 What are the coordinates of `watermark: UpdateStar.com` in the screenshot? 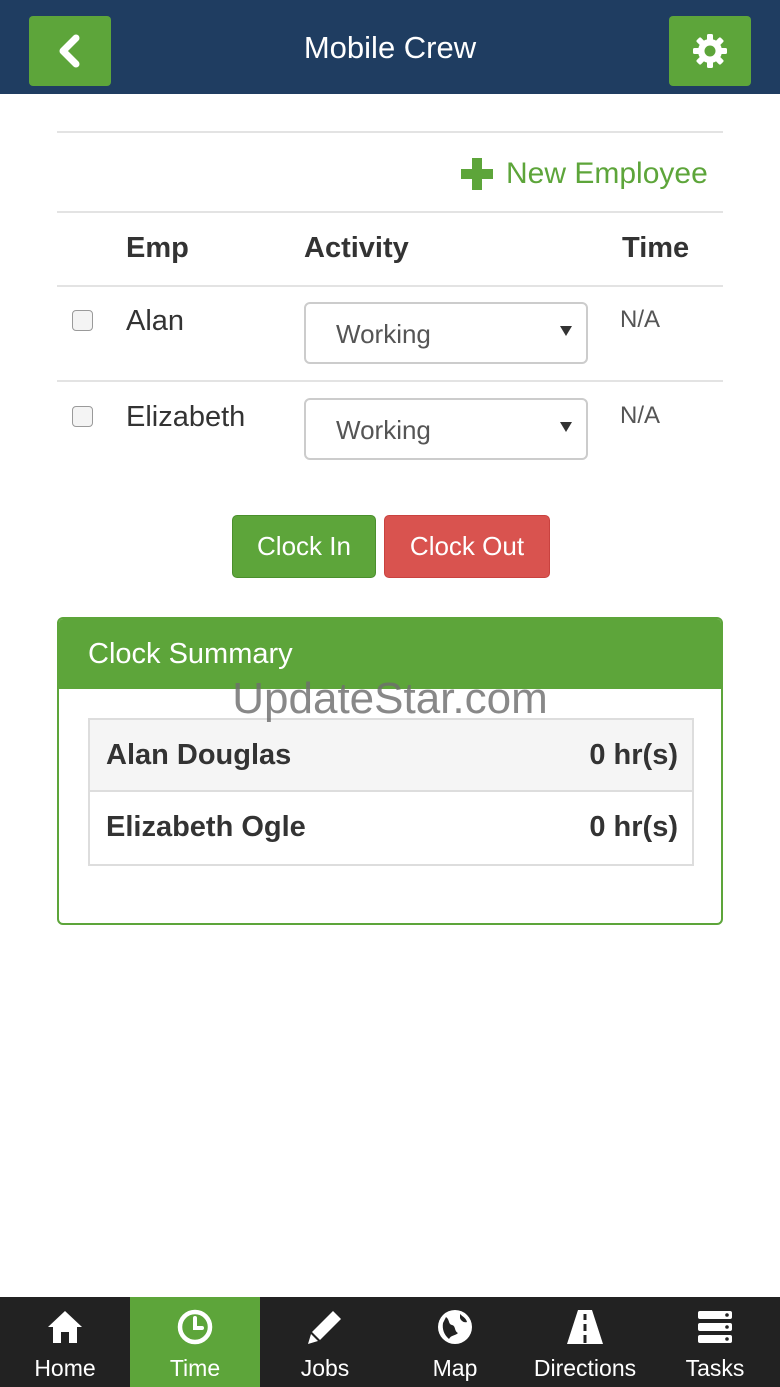 It's located at (390, 698).